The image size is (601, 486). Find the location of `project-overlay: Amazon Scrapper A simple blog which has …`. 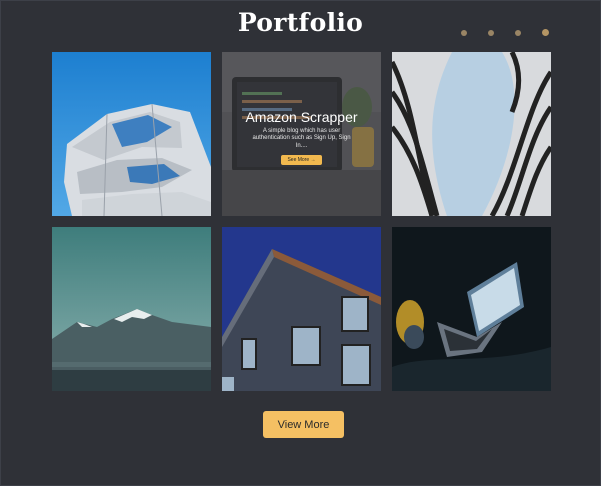

project-overlay: Amazon Scrapper A simple blog which has … is located at coordinates (301, 134).